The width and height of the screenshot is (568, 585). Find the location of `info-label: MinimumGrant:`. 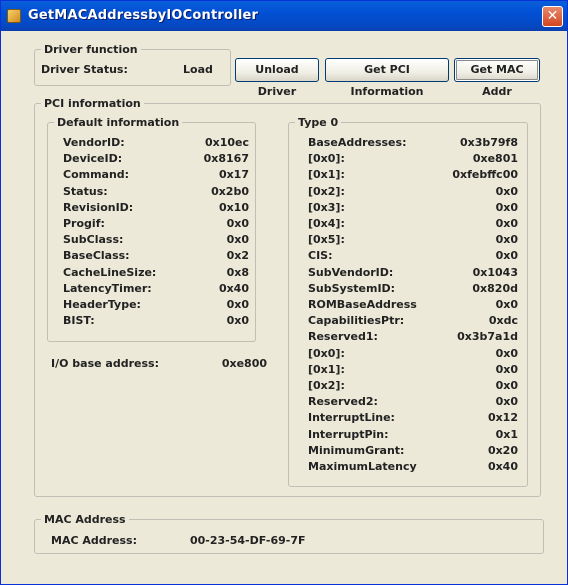

info-label: MinimumGrant: is located at coordinates (356, 450).